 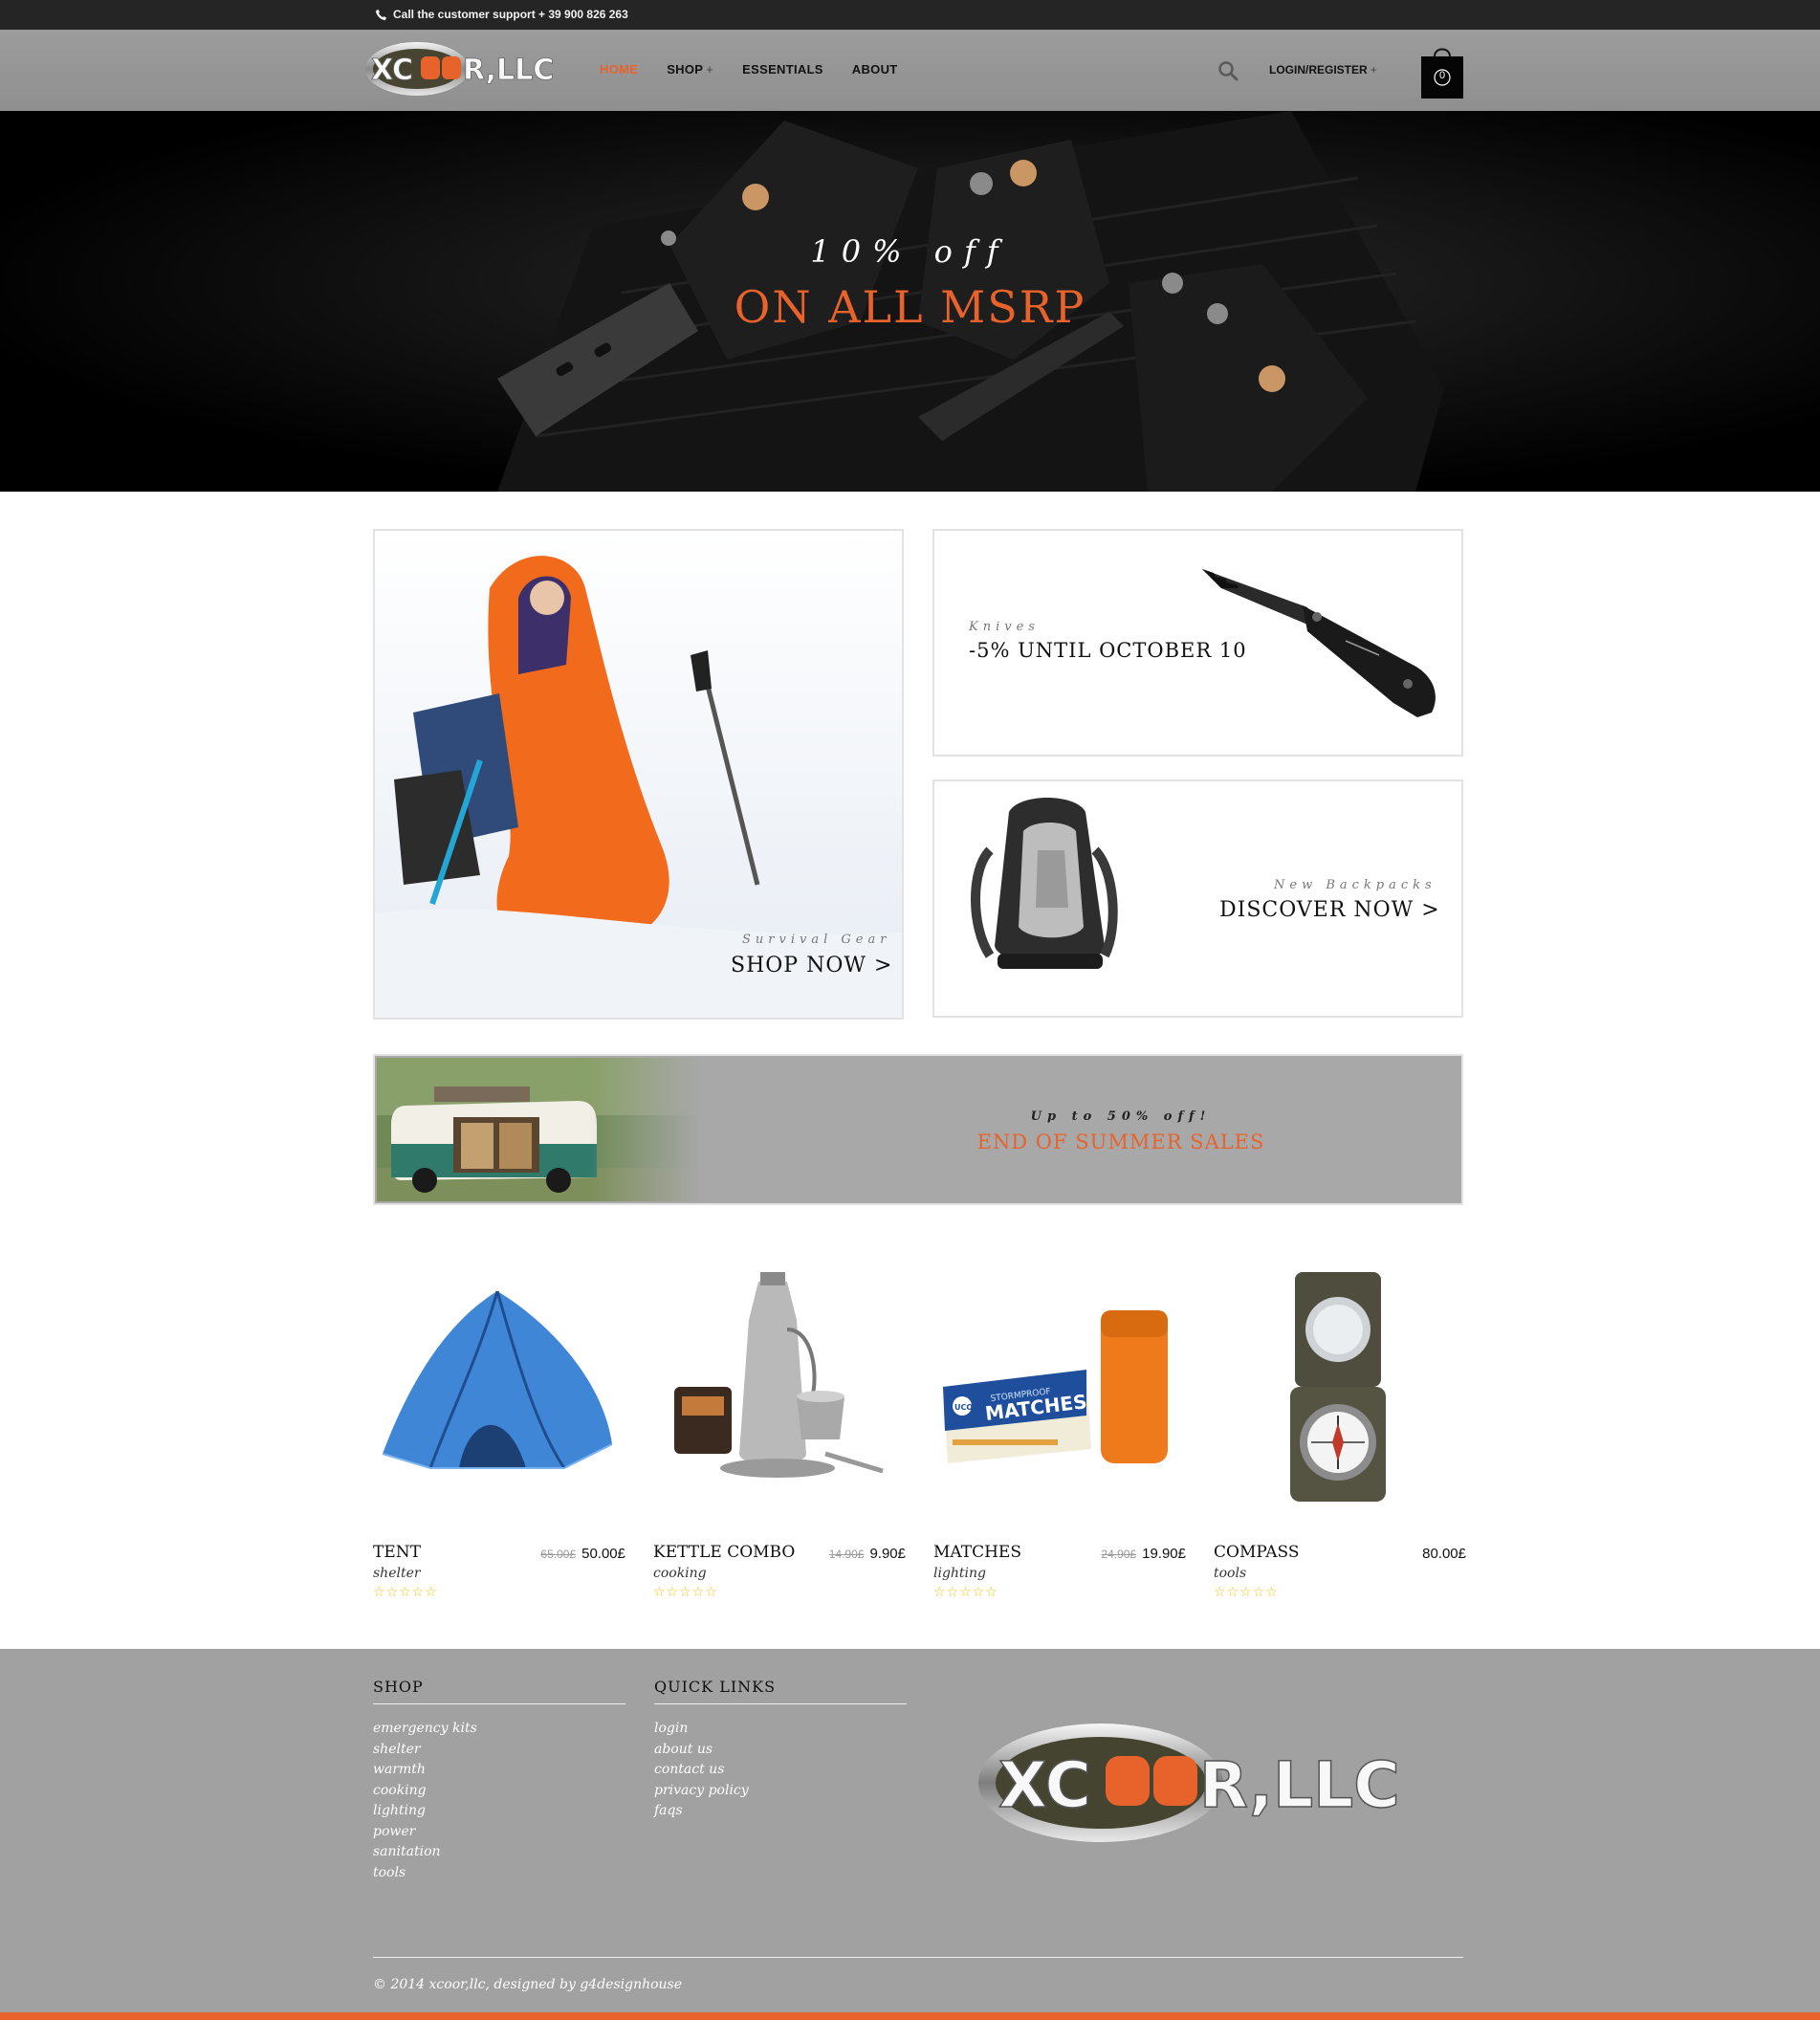 I want to click on kettle-combo-image, so click(x=779, y=1375).